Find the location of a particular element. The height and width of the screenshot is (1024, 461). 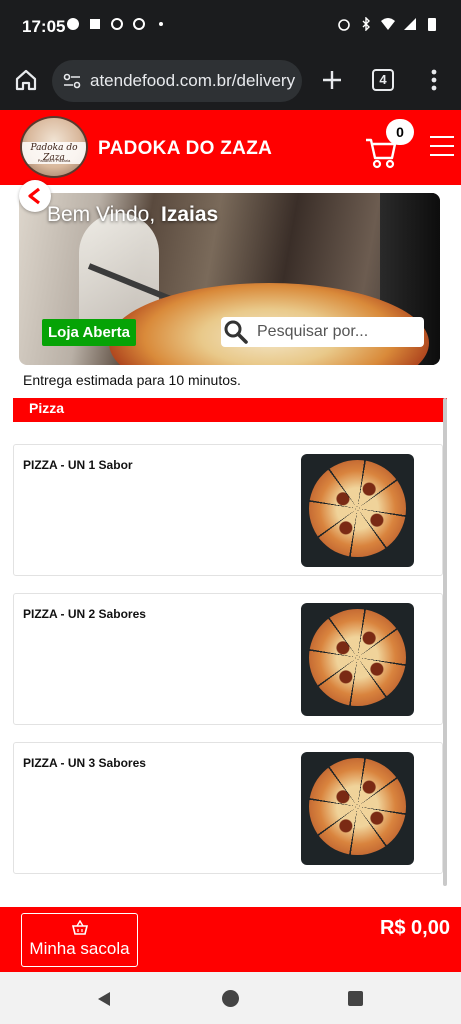

store-status-badge: Loja Aberta is located at coordinates (89, 332).